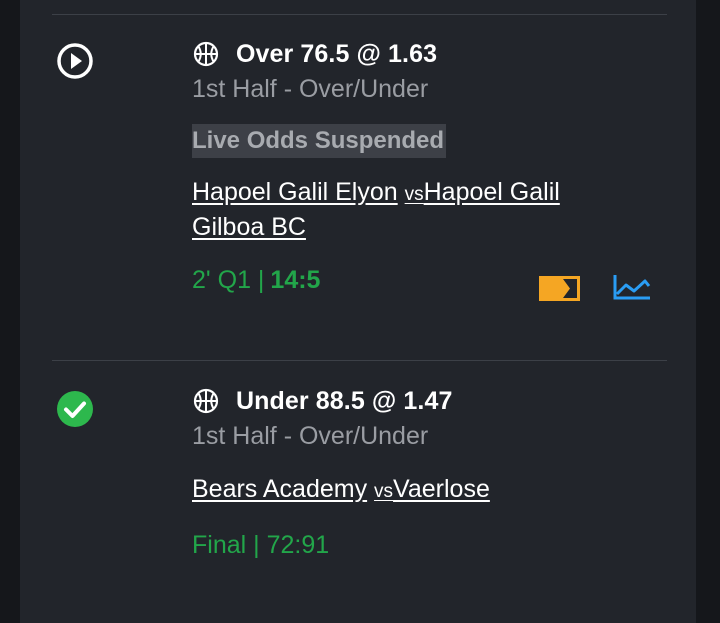 Image resolution: width=720 pixels, height=623 pixels. I want to click on home-team: Bears Academy, so click(279, 489).